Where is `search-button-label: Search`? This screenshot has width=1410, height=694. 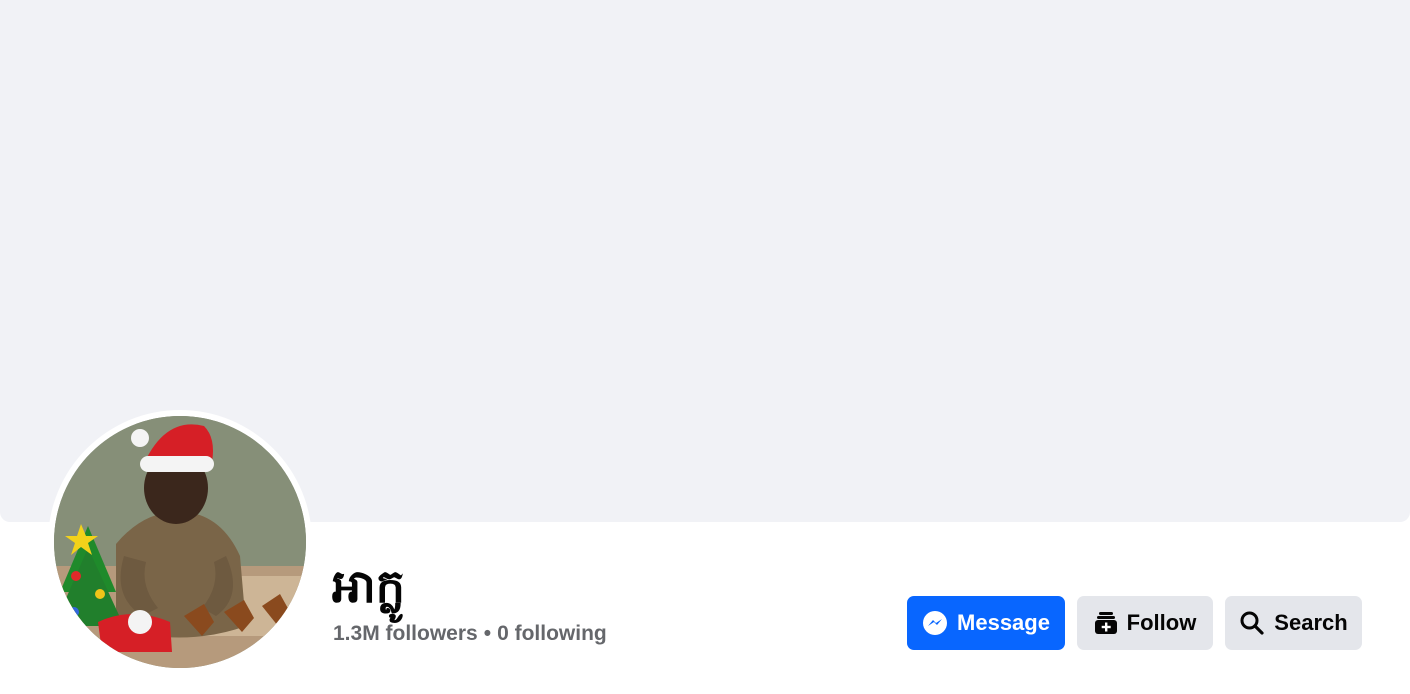 search-button-label: Search is located at coordinates (1311, 622).